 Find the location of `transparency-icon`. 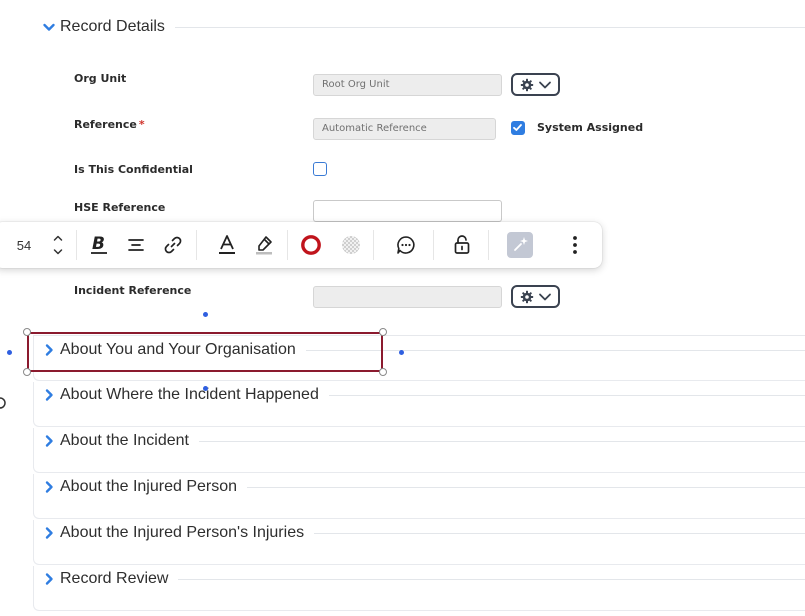

transparency-icon is located at coordinates (351, 245).